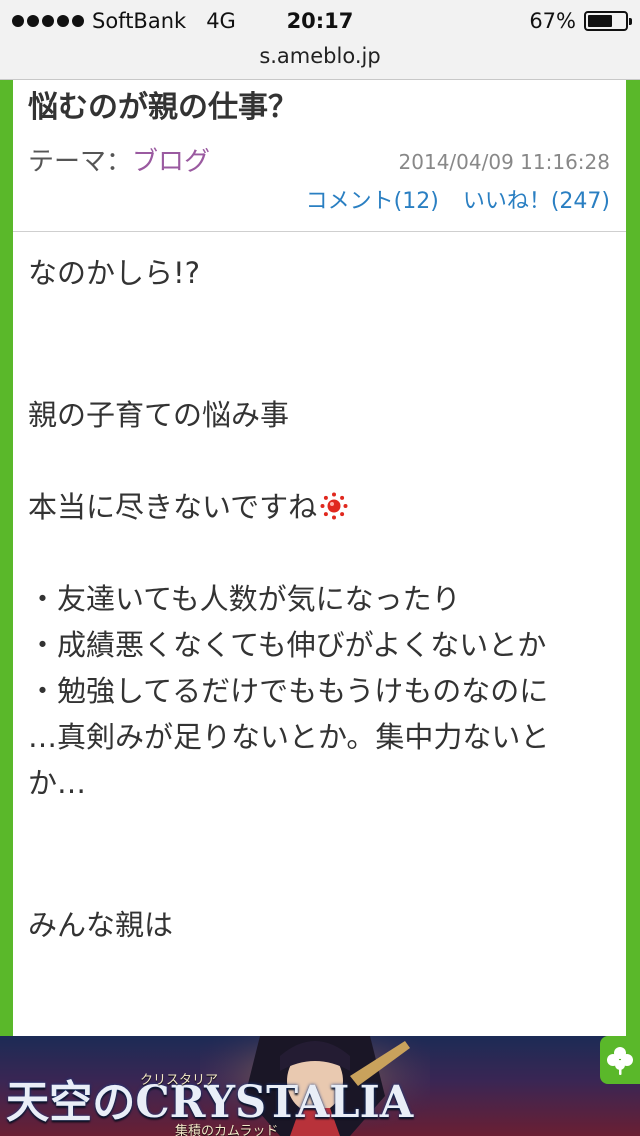 The image size is (640, 1136). Describe the element at coordinates (221, 21) in the screenshot. I see `network-type: 4G` at that location.